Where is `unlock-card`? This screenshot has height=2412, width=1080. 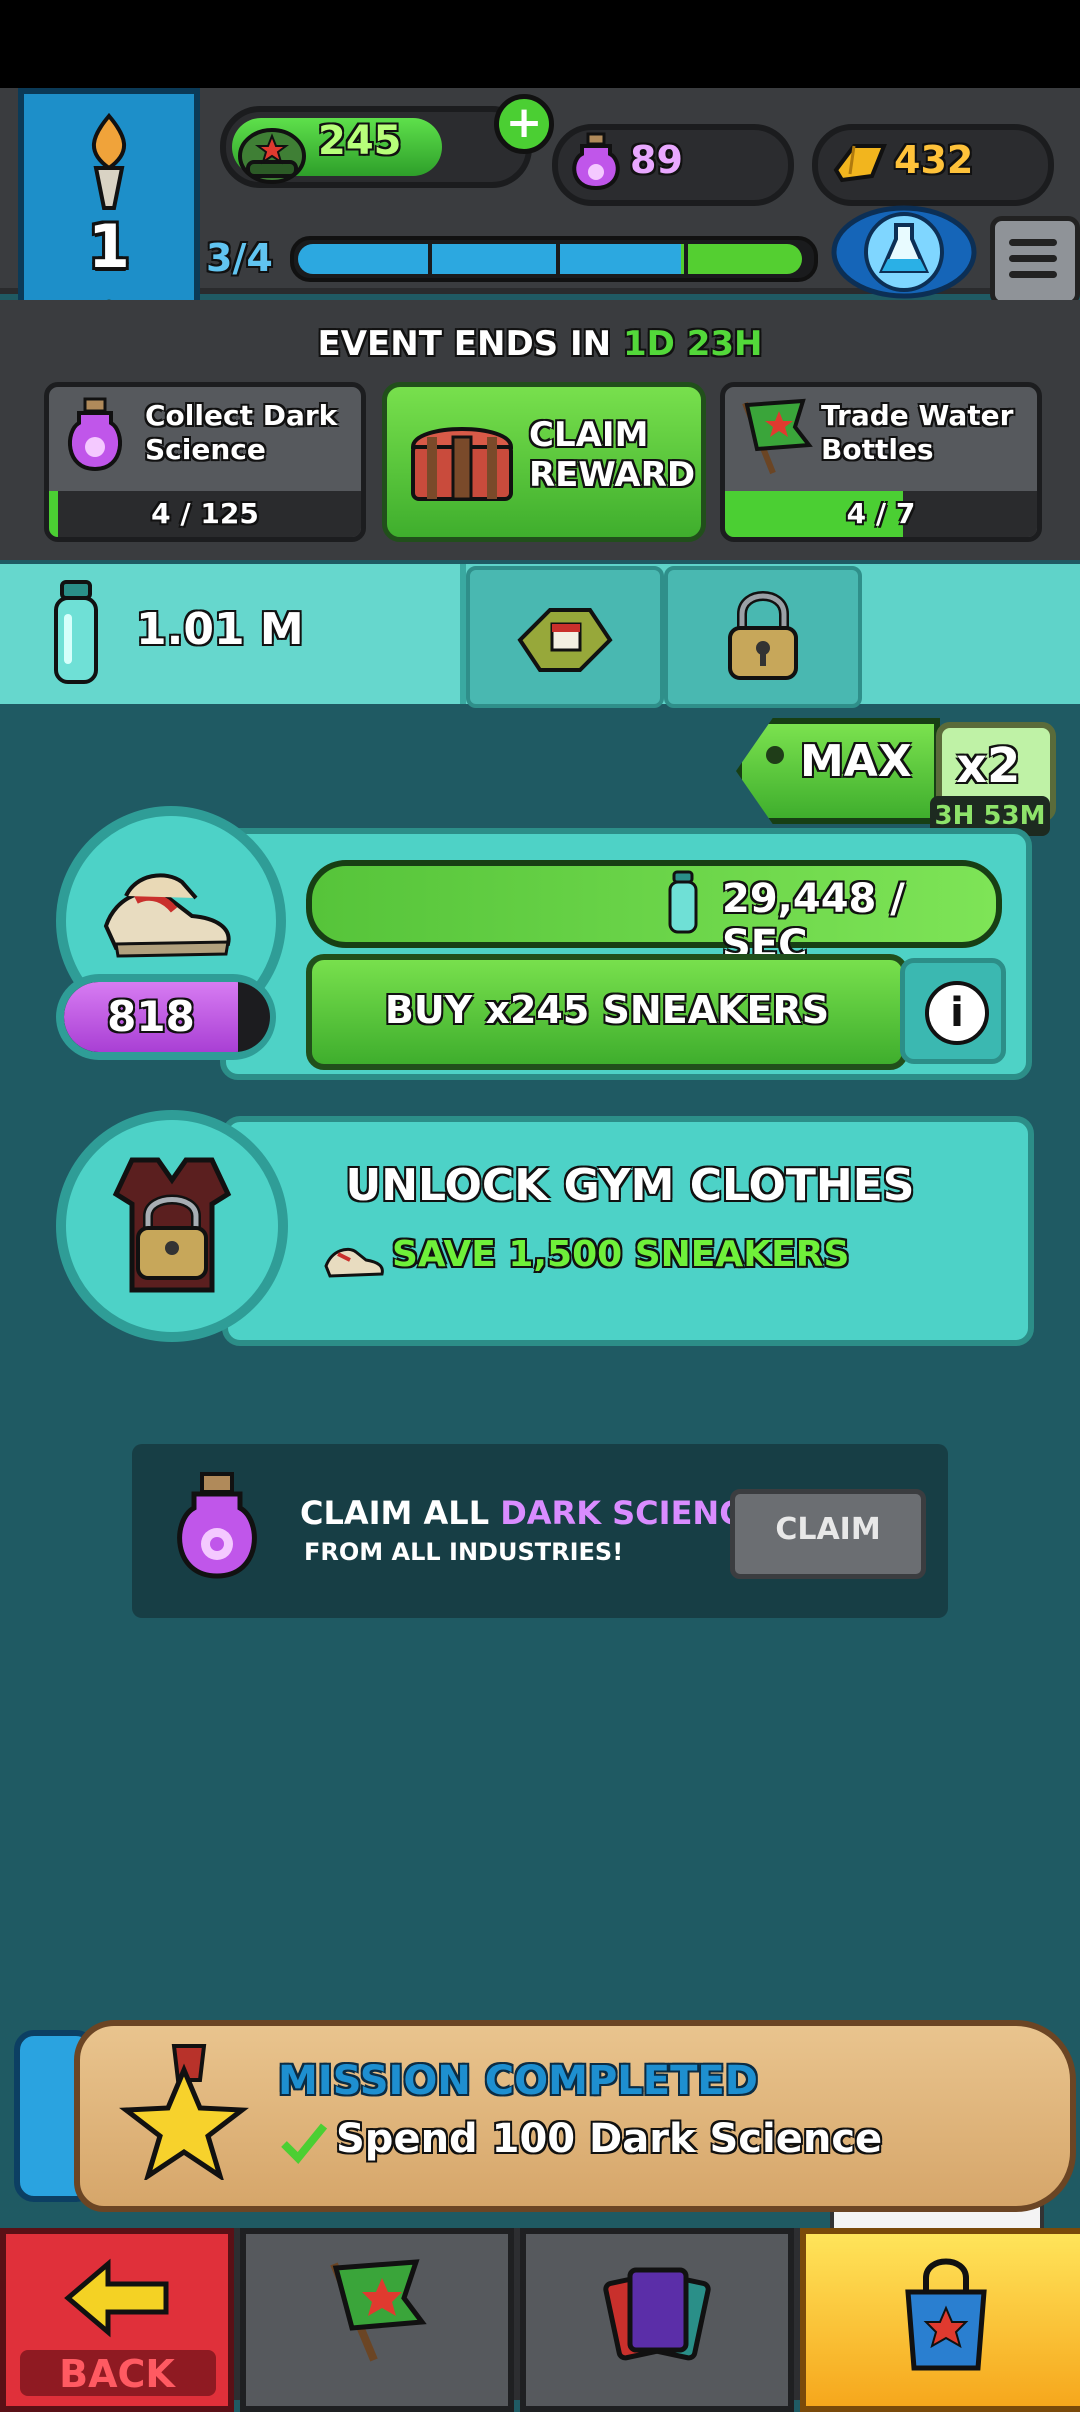
unlock-card is located at coordinates (628, 1231).